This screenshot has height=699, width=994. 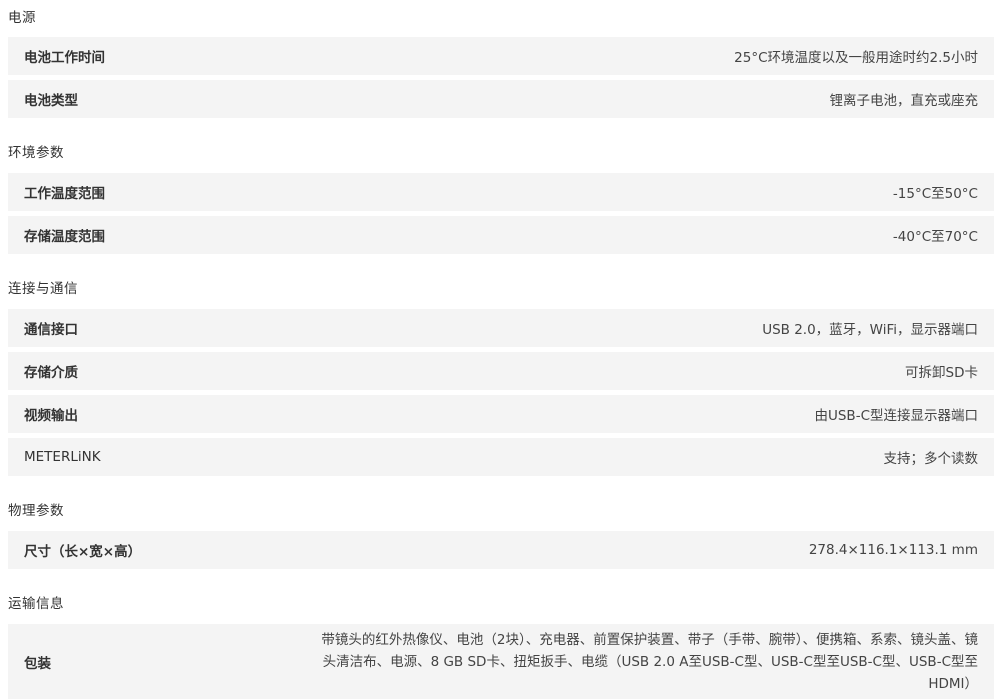 What do you see at coordinates (51, 416) in the screenshot?
I see `spec-label: 视频输出` at bounding box center [51, 416].